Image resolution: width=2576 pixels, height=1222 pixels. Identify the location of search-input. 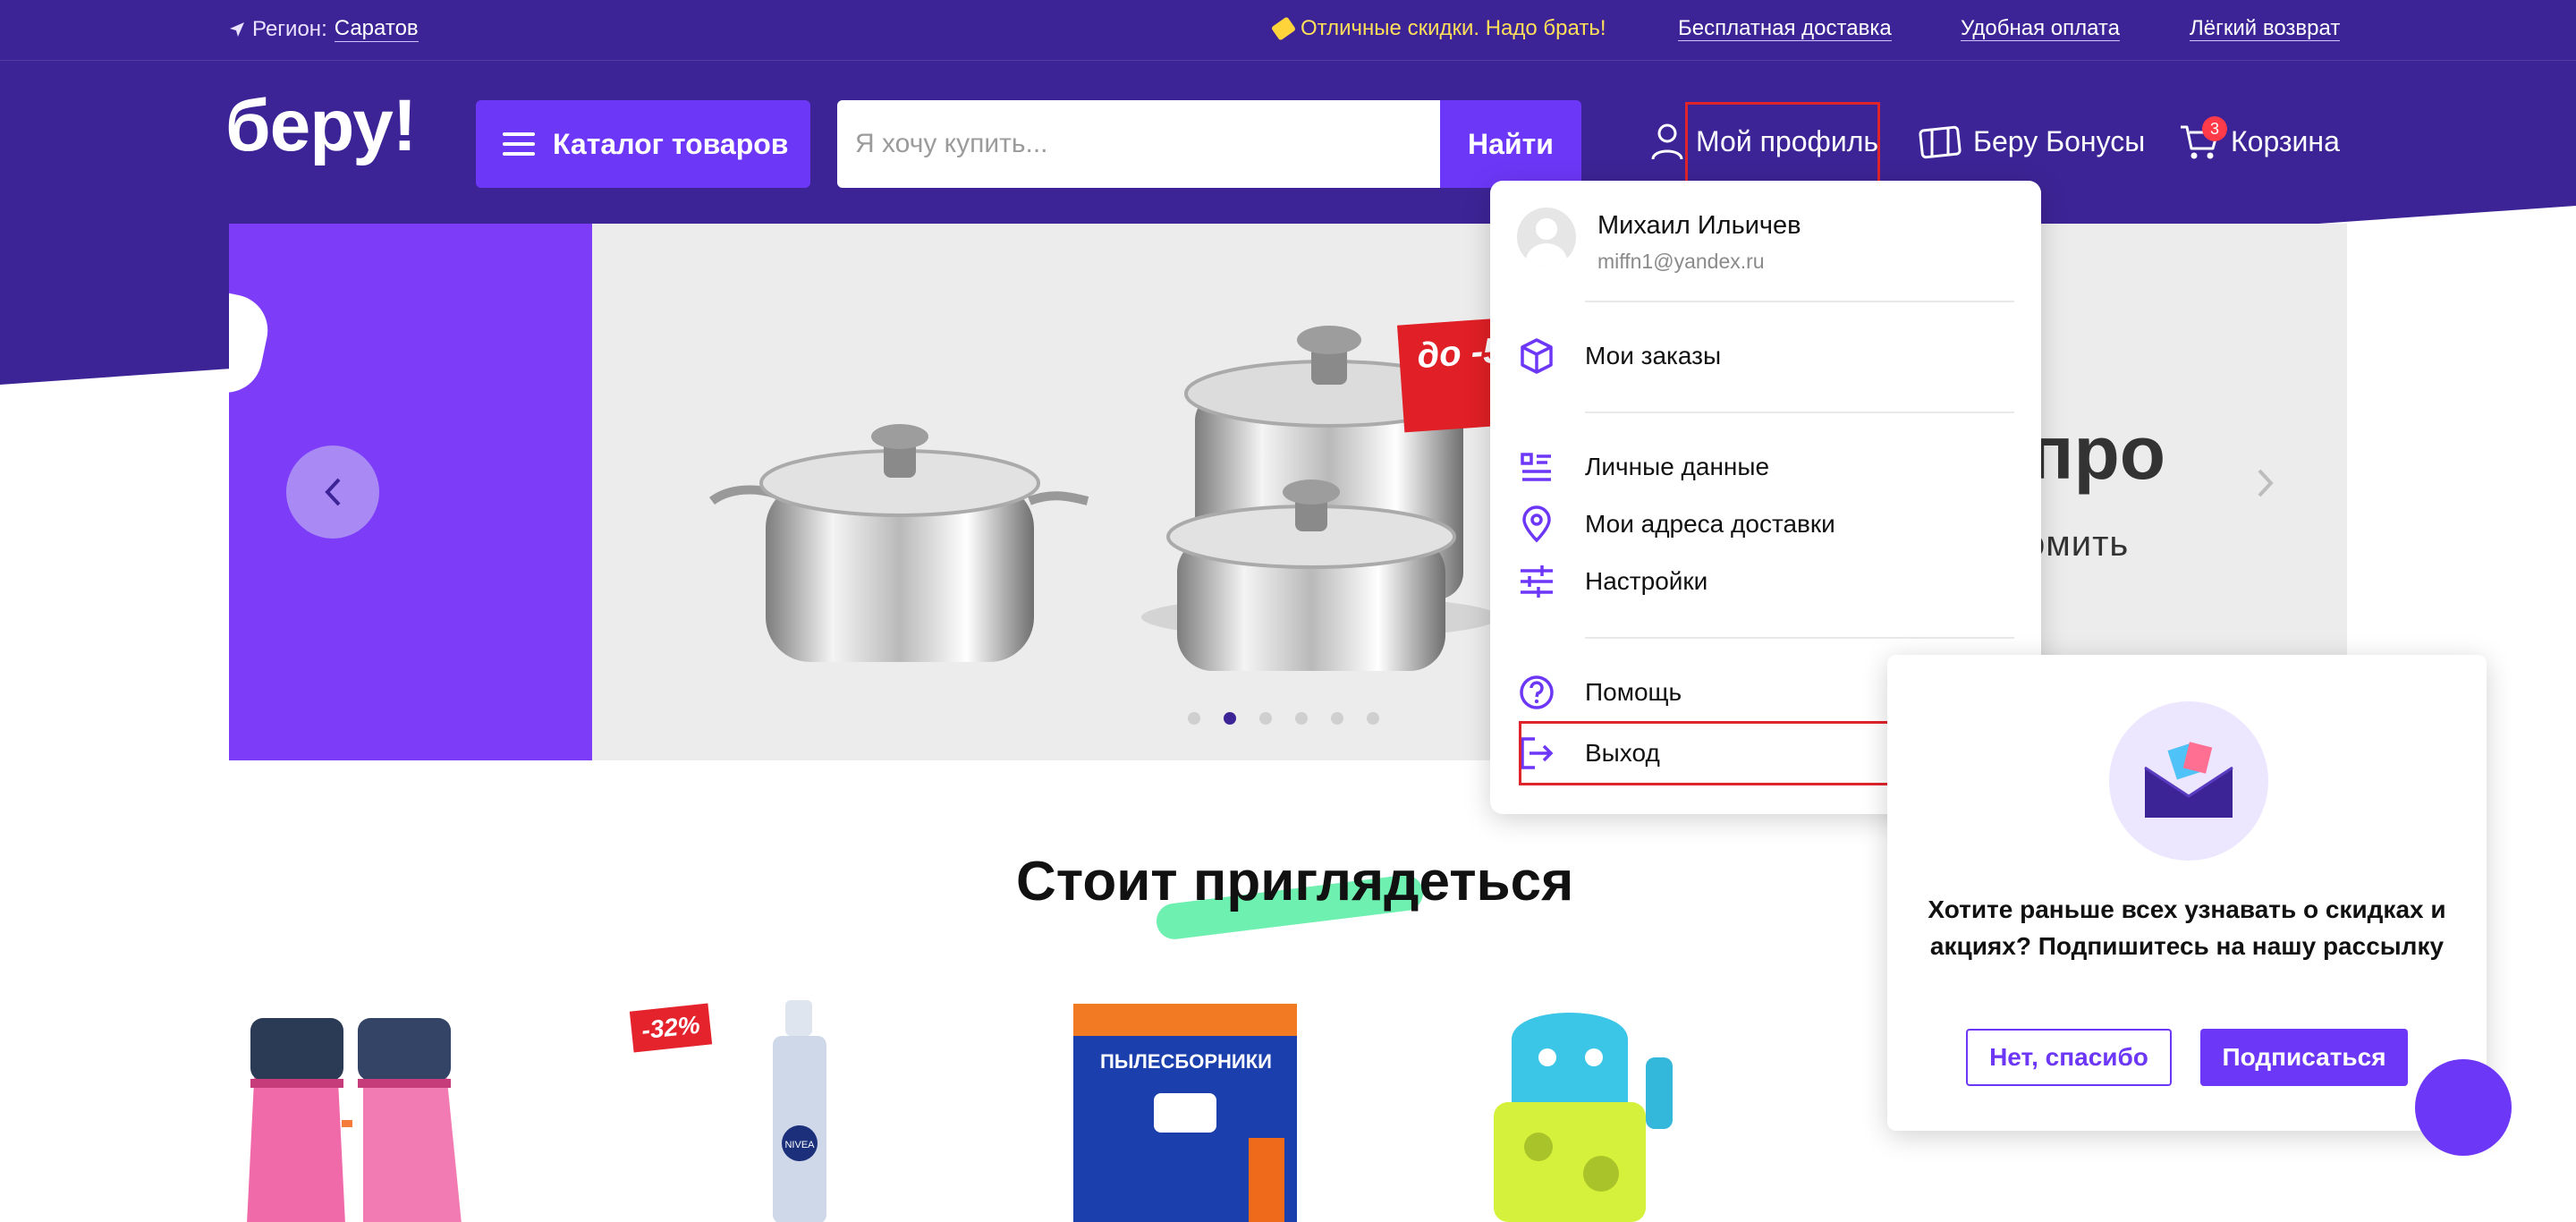
(1139, 144).